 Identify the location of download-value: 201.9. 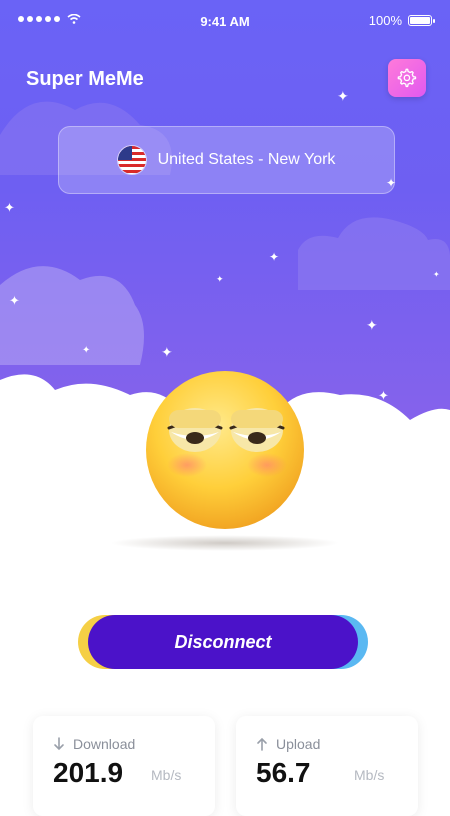
(88, 772).